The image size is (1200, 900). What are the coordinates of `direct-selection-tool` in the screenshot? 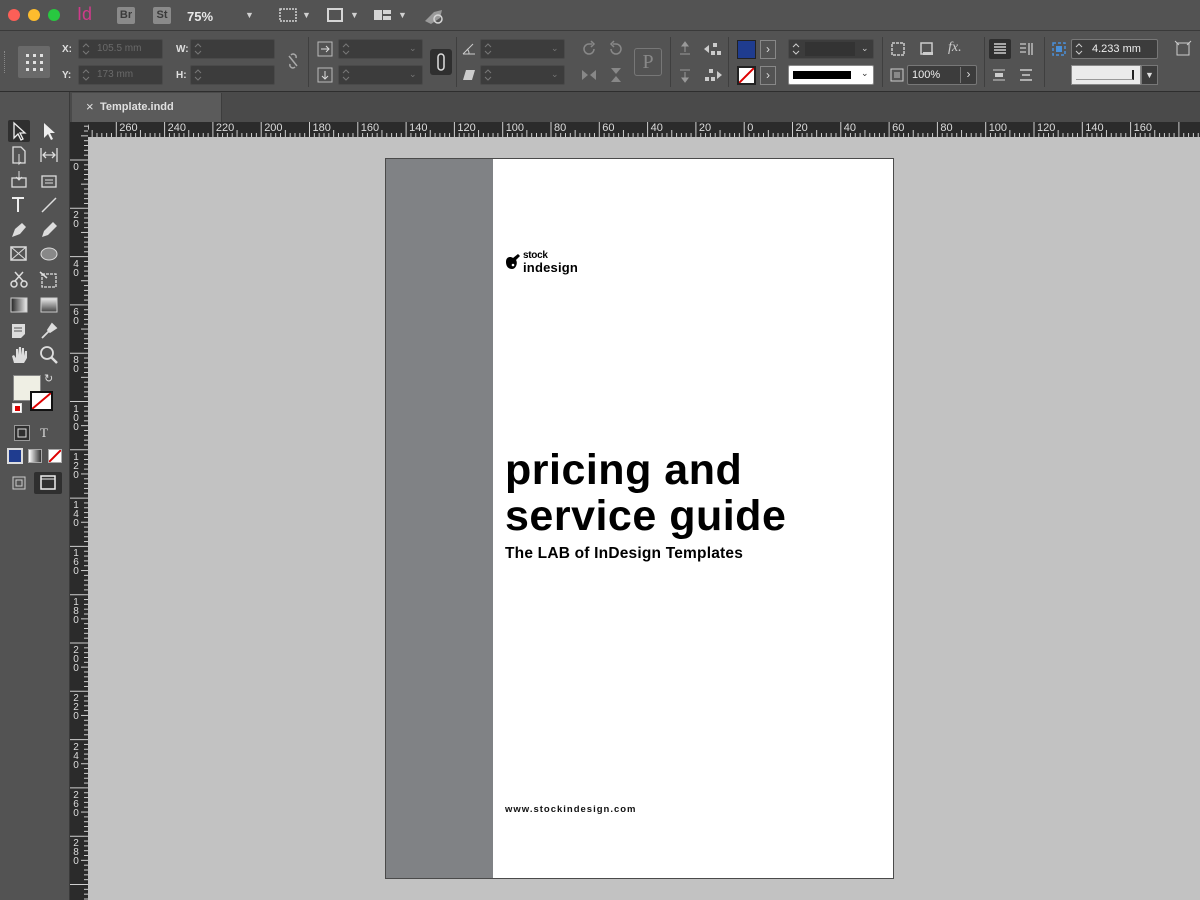 It's located at (49, 131).